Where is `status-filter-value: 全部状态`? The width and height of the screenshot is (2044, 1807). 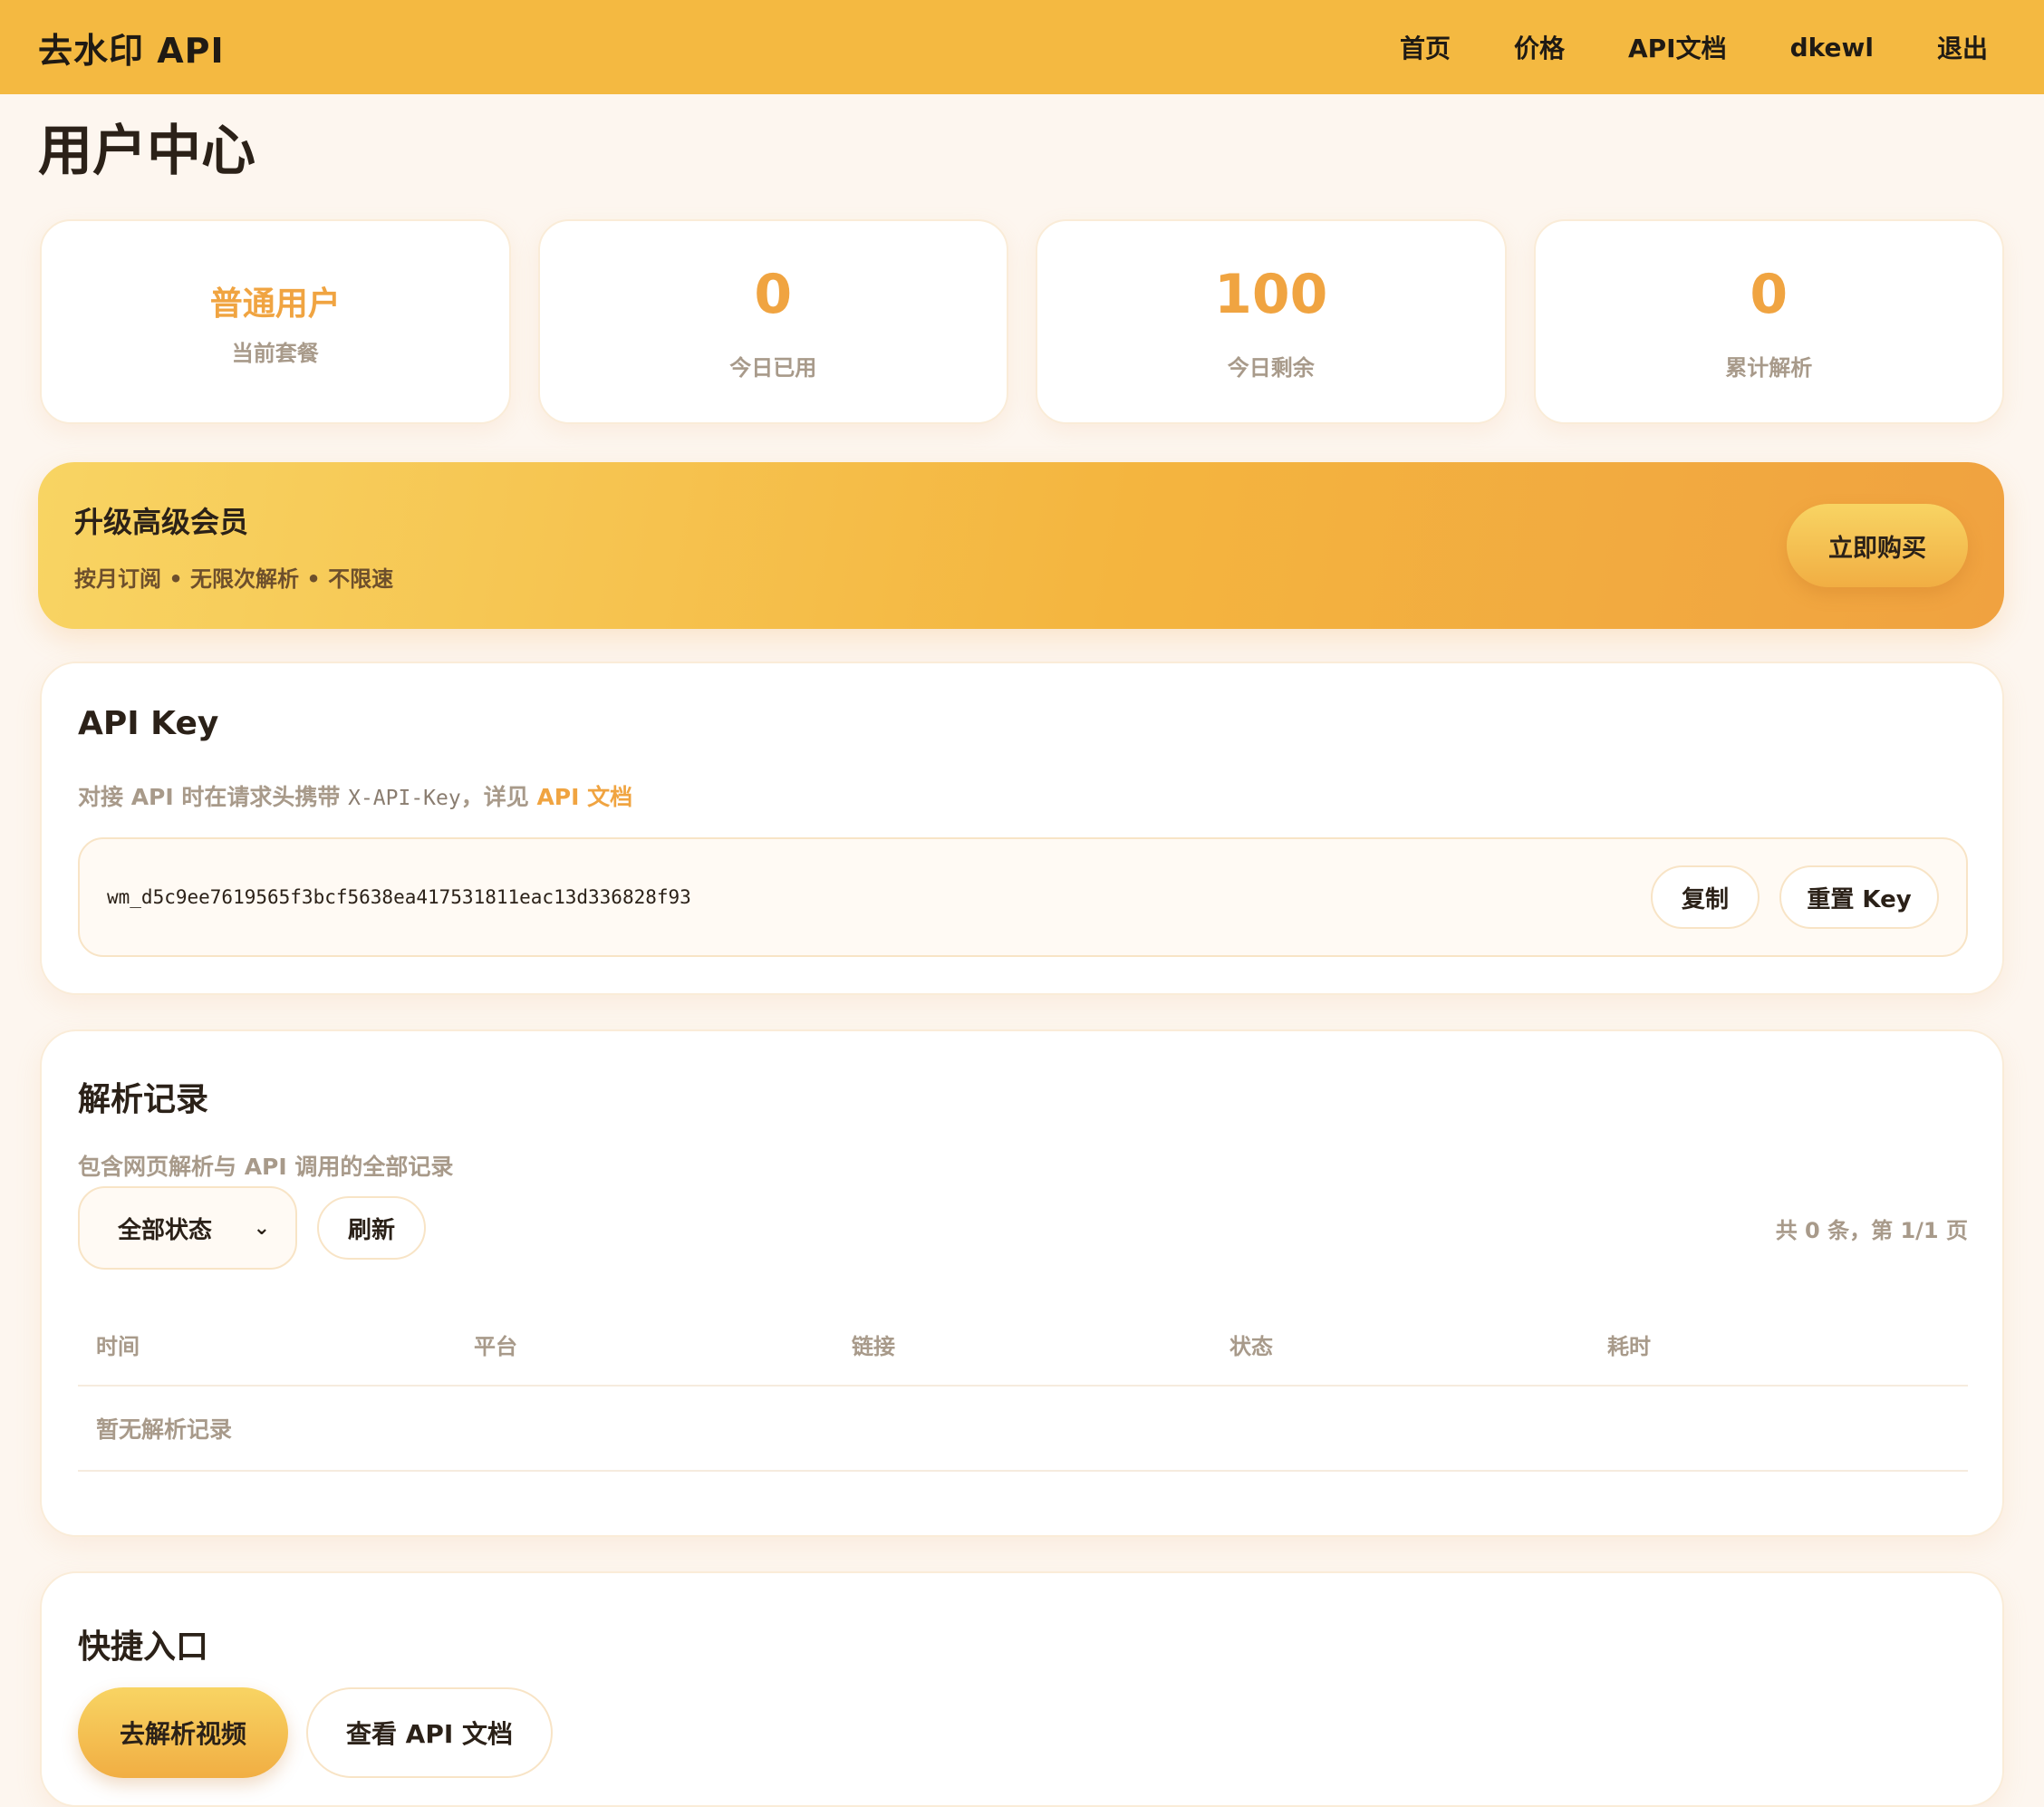 status-filter-value: 全部状态 is located at coordinates (165, 1230).